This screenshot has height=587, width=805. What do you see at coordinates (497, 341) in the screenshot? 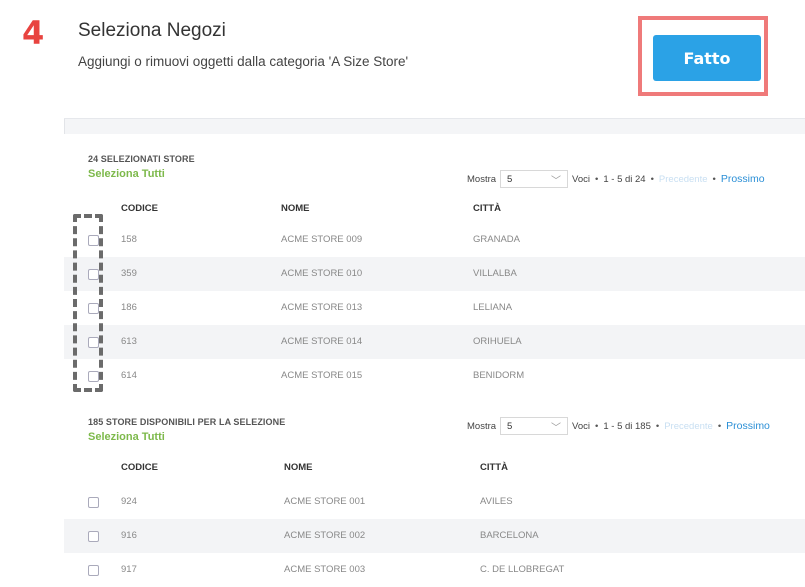
I see `row-city: ORIHUELA` at bounding box center [497, 341].